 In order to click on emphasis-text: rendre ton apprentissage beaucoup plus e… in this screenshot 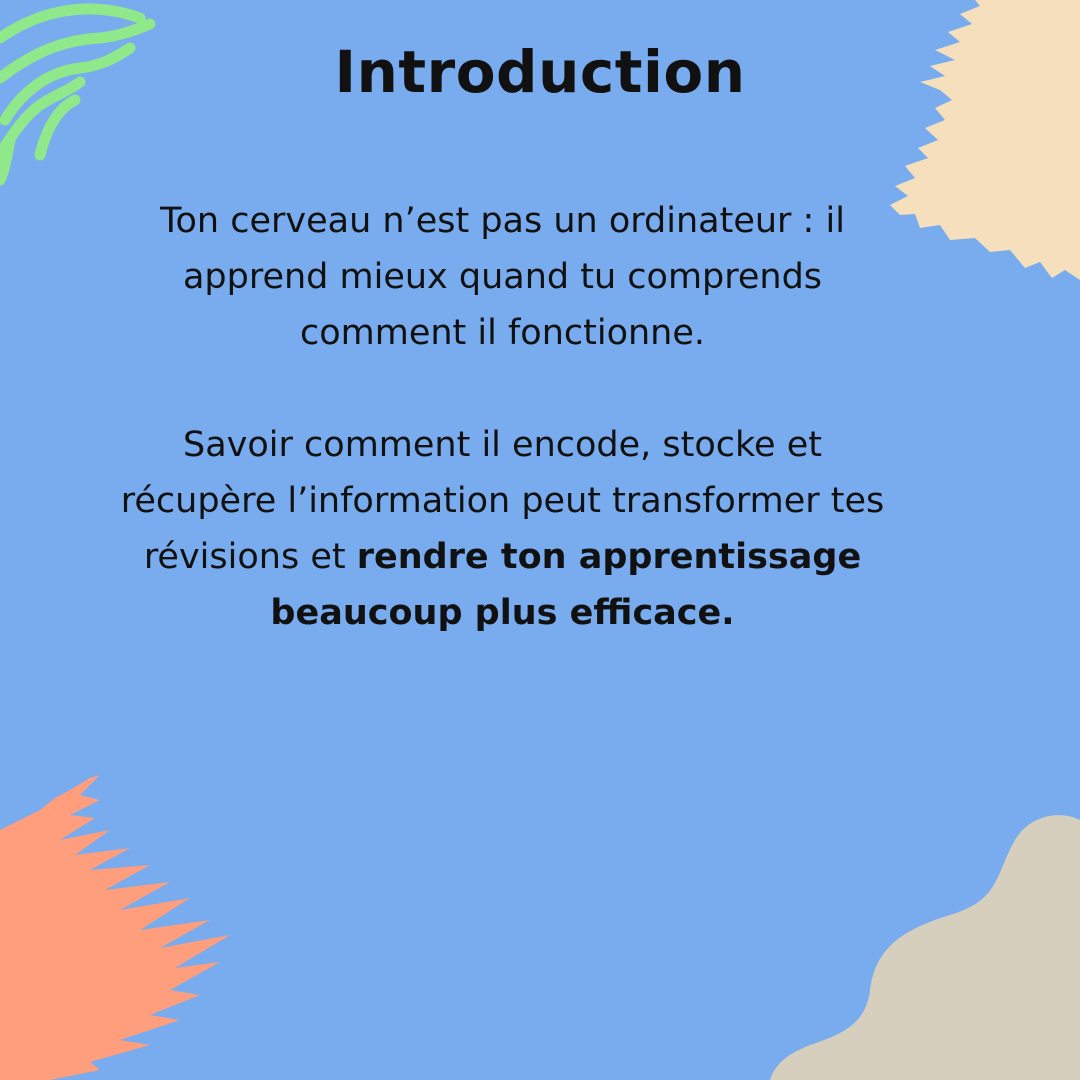, I will do `click(566, 585)`.